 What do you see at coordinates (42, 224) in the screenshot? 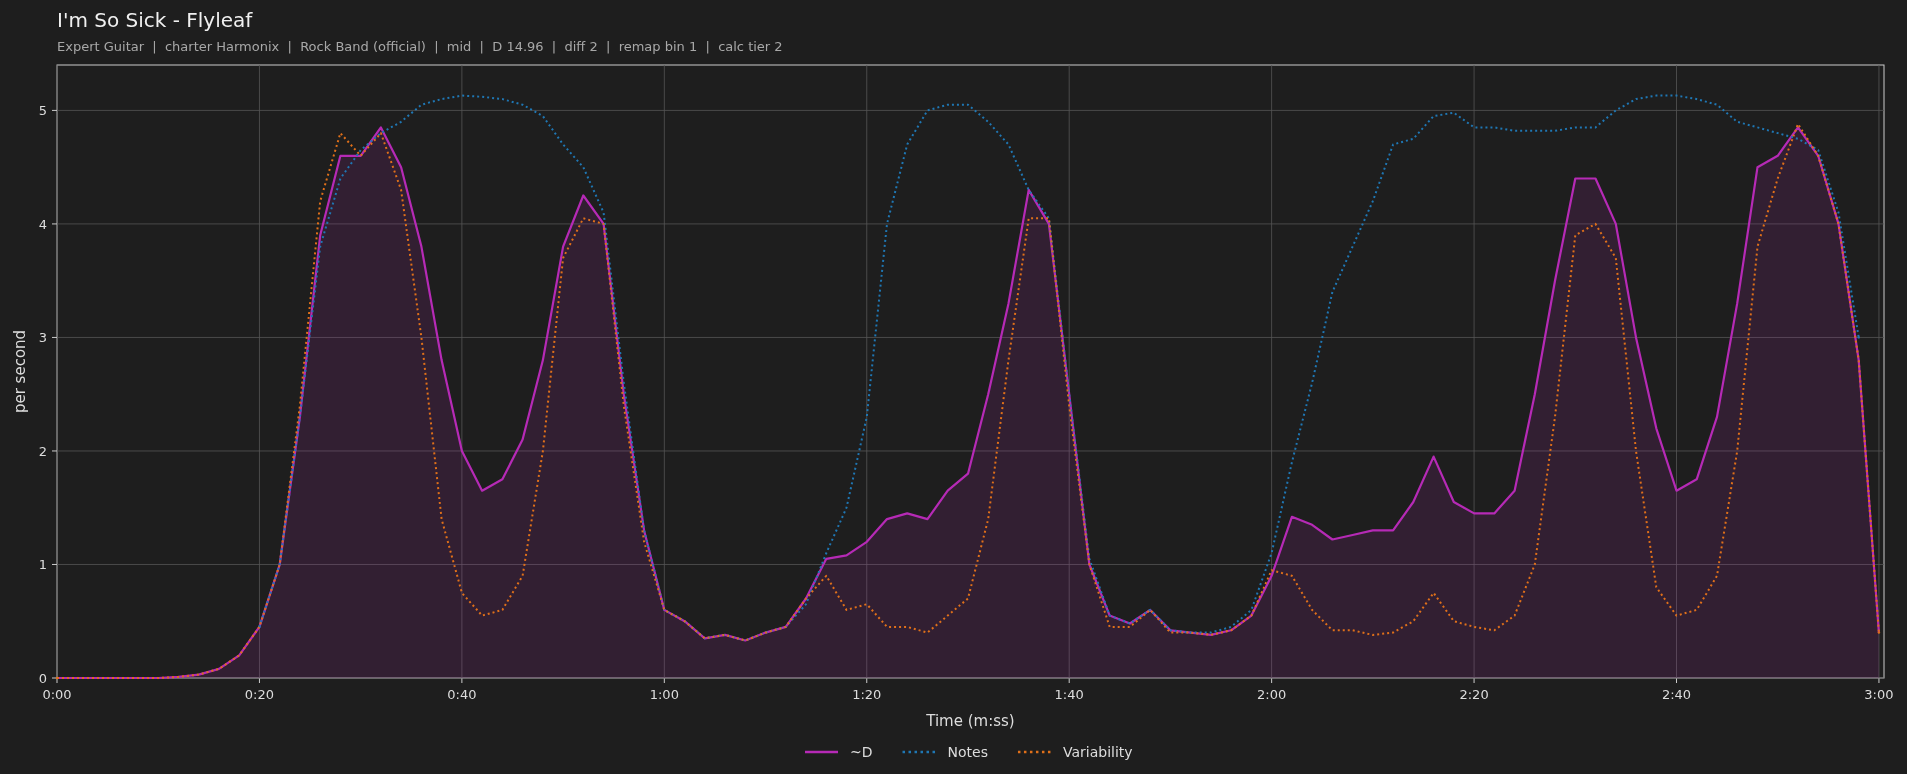
I see `y-tick-label: 4` at bounding box center [42, 224].